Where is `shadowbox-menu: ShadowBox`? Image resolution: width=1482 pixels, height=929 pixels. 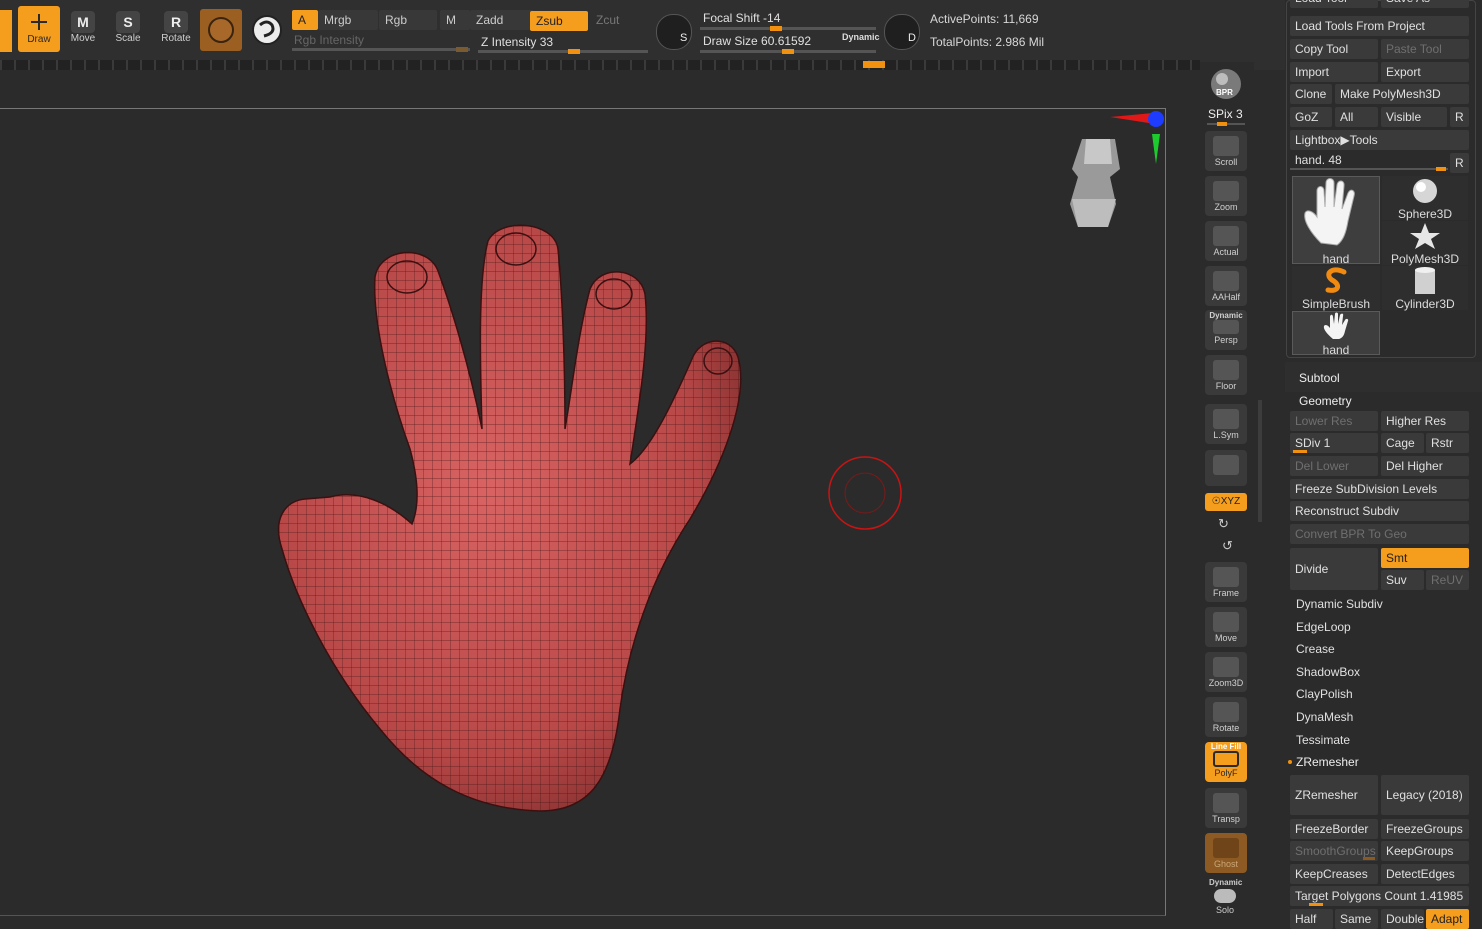 shadowbox-menu: ShadowBox is located at coordinates (1381, 673).